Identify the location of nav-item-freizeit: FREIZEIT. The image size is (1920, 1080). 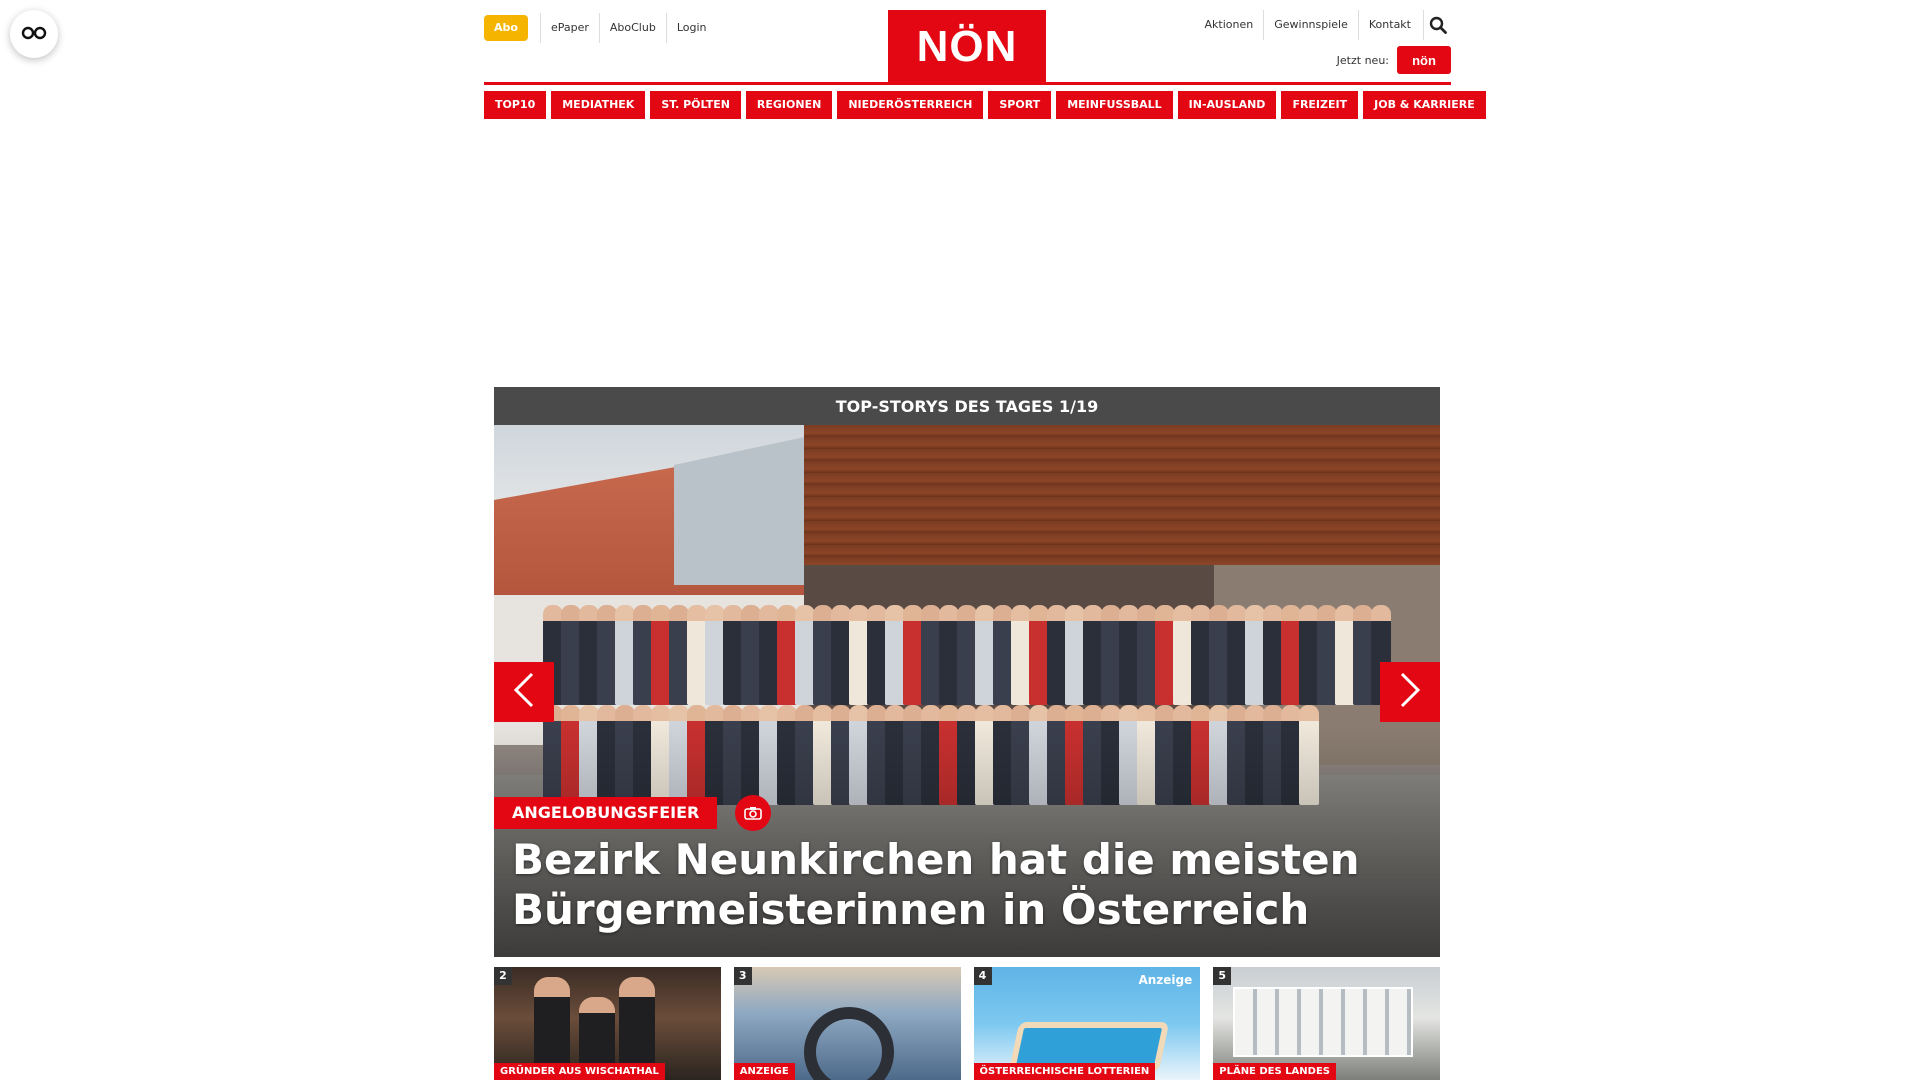
(1320, 105).